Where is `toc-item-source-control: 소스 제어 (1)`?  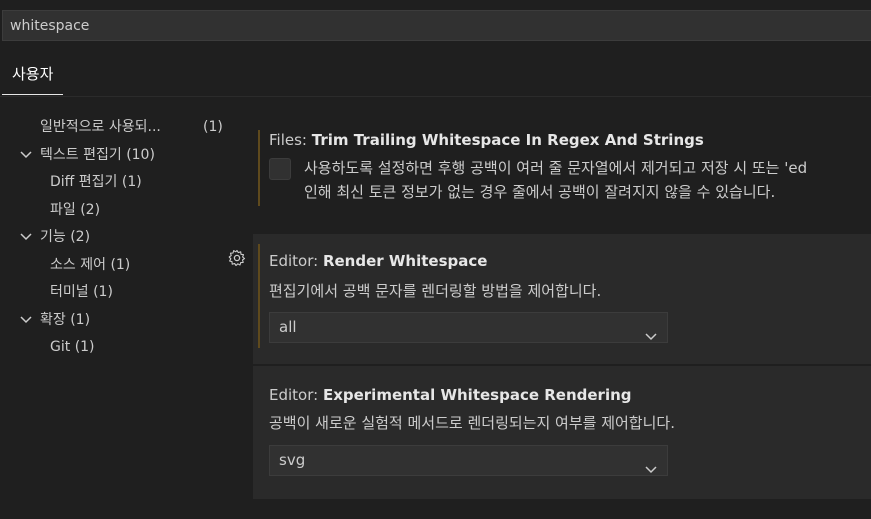 toc-item-source-control: 소스 제어 (1) is located at coordinates (90, 265).